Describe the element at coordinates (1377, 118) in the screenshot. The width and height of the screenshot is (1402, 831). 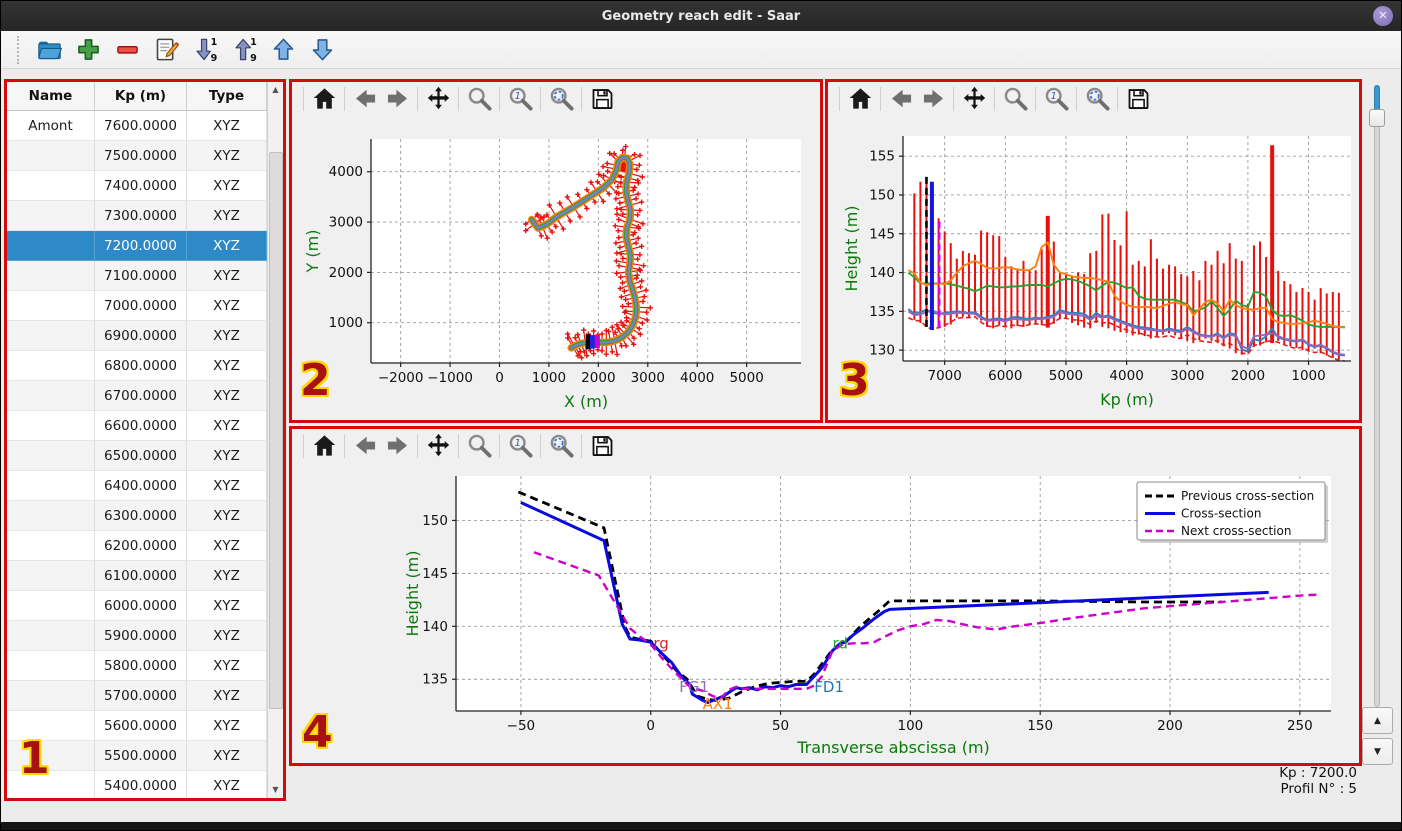
I see `slider-thumb` at that location.